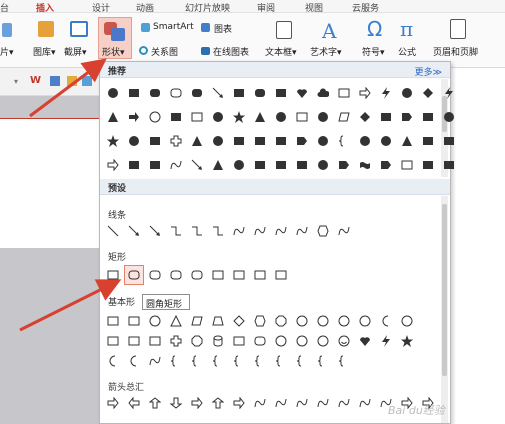  Describe the element at coordinates (70, 195) in the screenshot. I see `annotation-arrows` at that location.